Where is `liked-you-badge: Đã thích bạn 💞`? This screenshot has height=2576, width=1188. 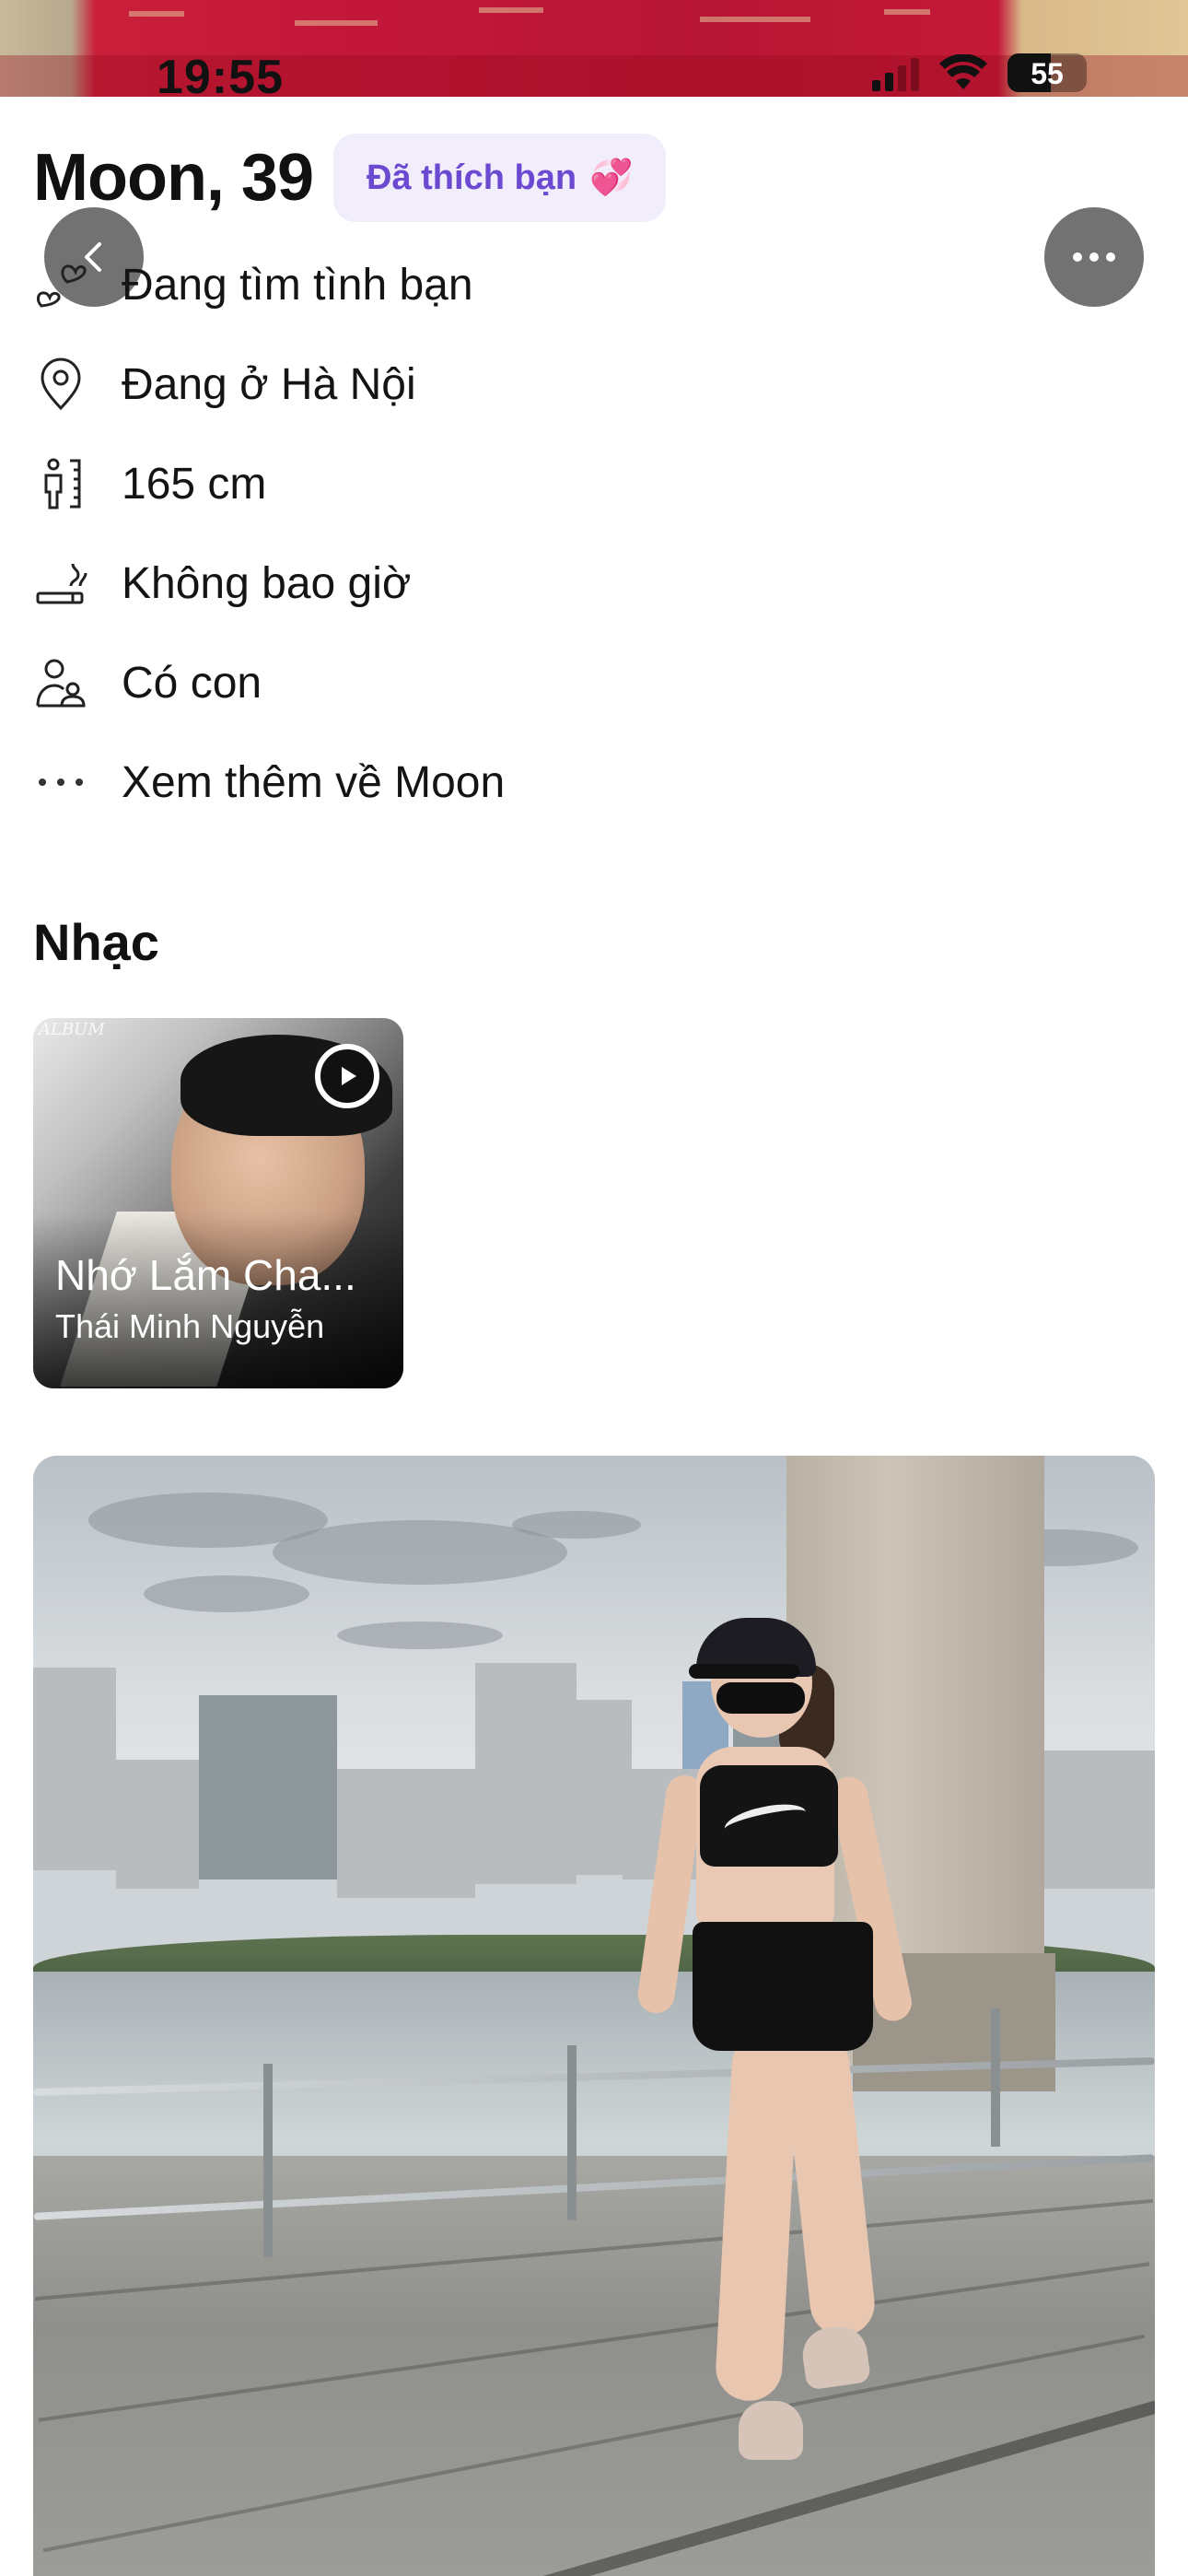 liked-you-badge: Đã thích bạn 💞 is located at coordinates (500, 178).